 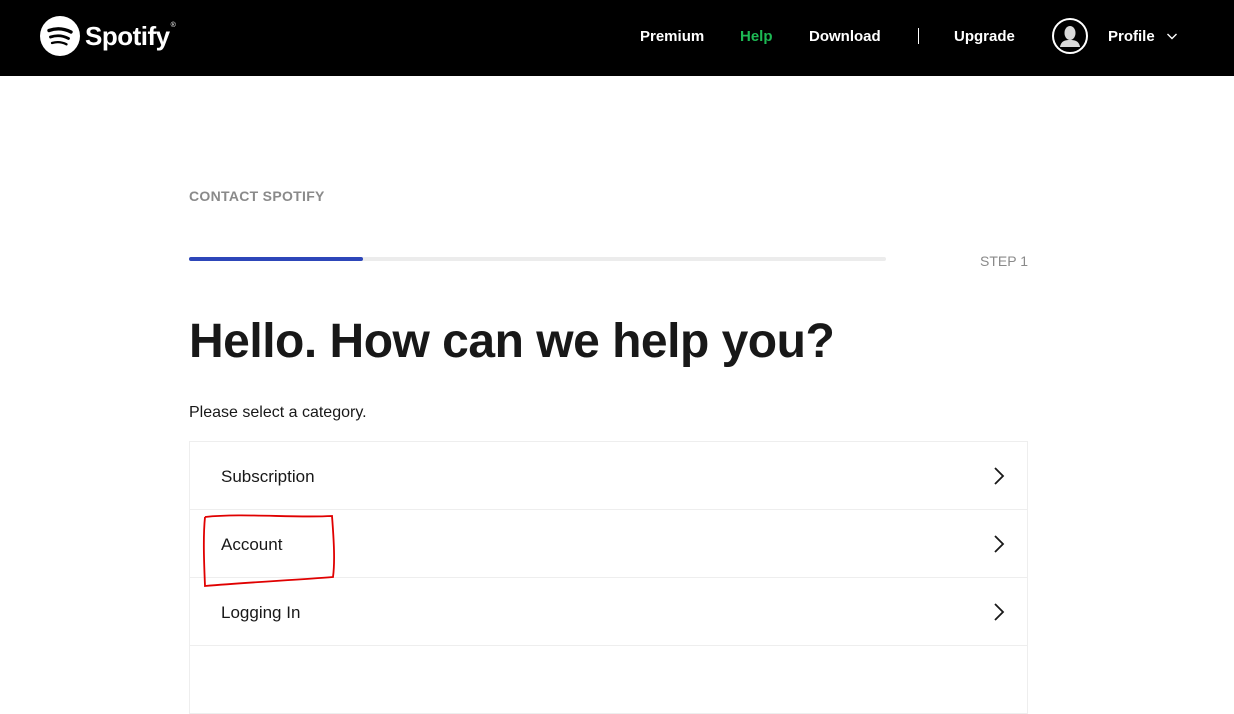 What do you see at coordinates (918, 36) in the screenshot?
I see `nav-divider` at bounding box center [918, 36].